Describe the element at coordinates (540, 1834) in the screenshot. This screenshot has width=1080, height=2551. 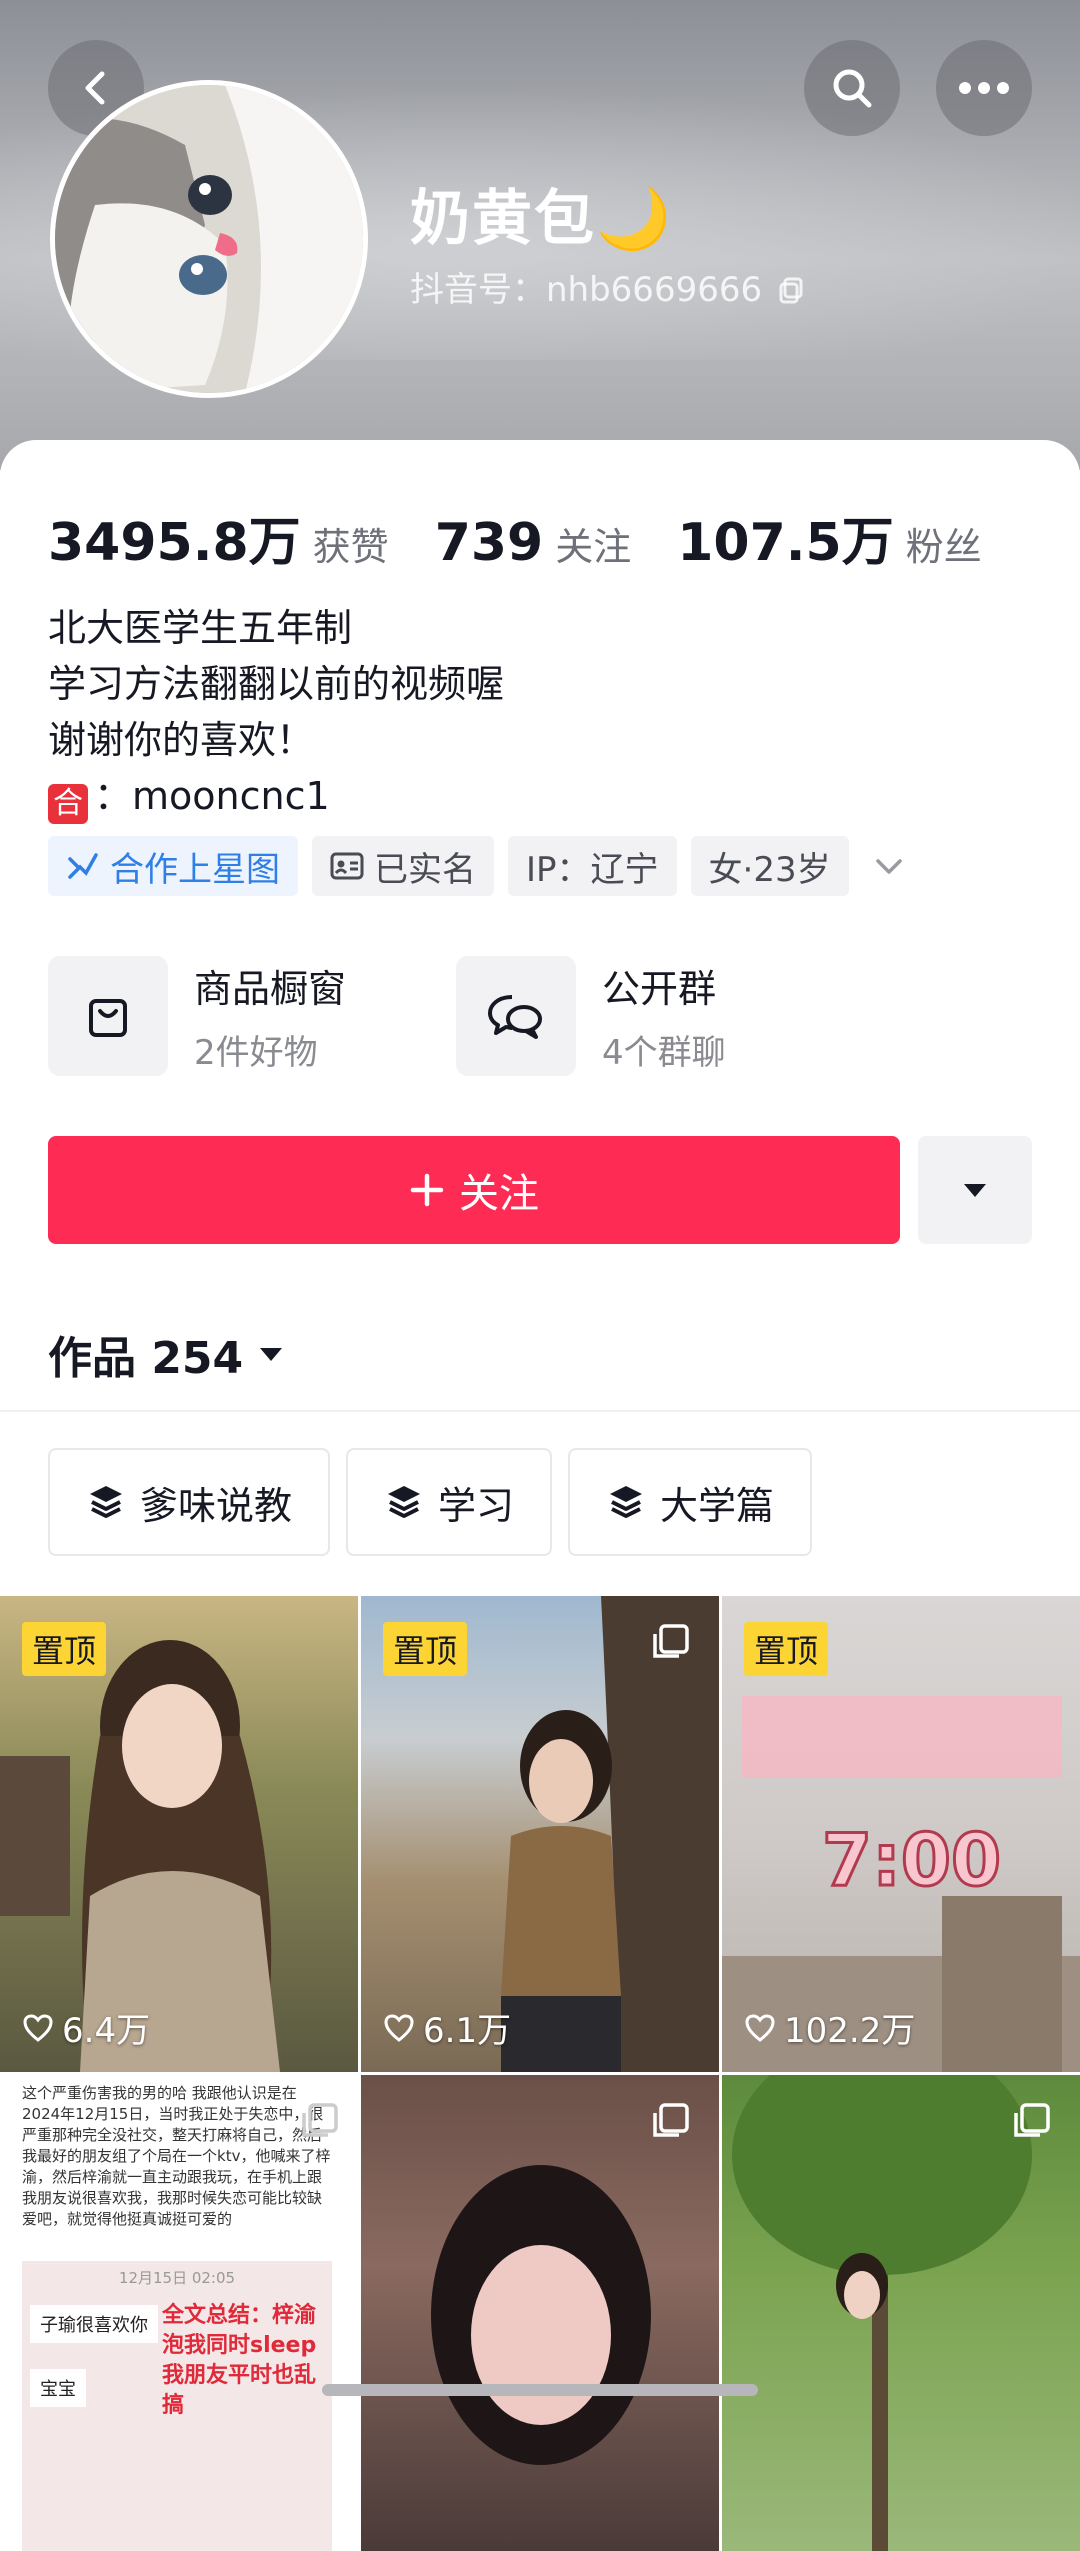
I see `video-thumbnail: 置顶 6.1万` at that location.